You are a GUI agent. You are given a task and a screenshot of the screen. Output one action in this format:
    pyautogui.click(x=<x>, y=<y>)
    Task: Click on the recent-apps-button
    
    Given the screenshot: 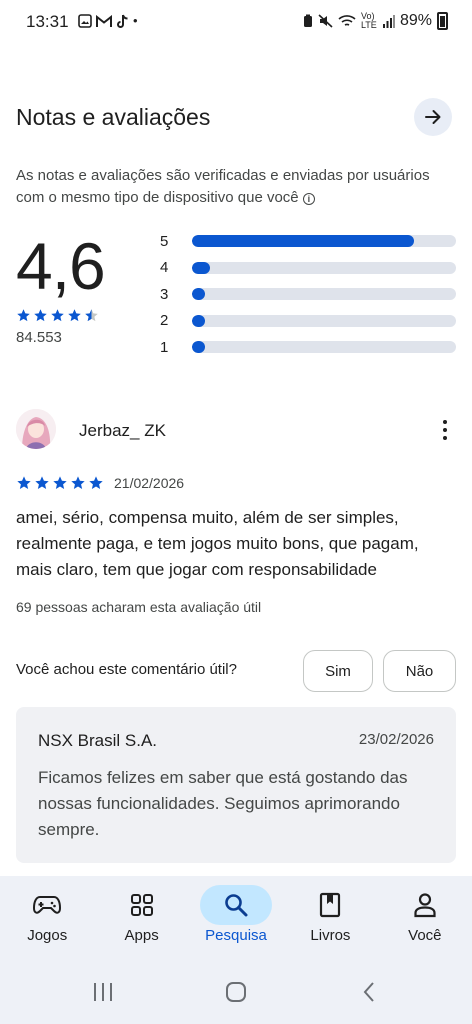 What is the action you would take?
    pyautogui.click(x=103, y=992)
    